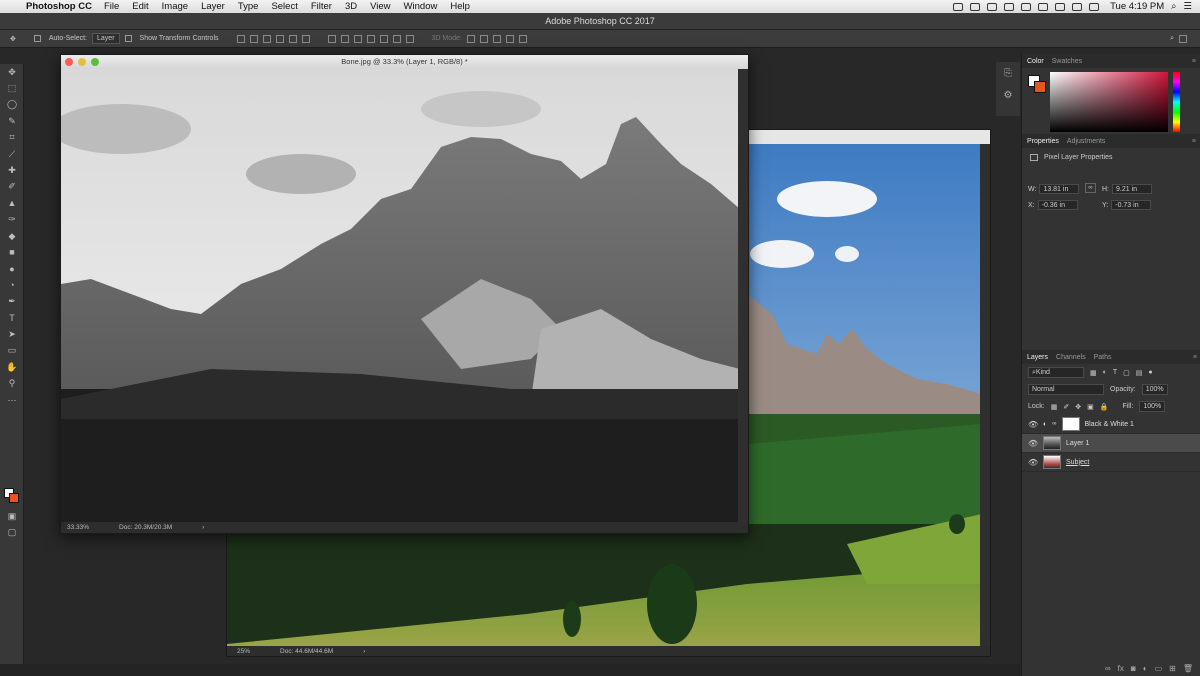 This screenshot has height=676, width=1200. What do you see at coordinates (12, 351) in the screenshot?
I see `shape-tool-icon: ▭` at bounding box center [12, 351].